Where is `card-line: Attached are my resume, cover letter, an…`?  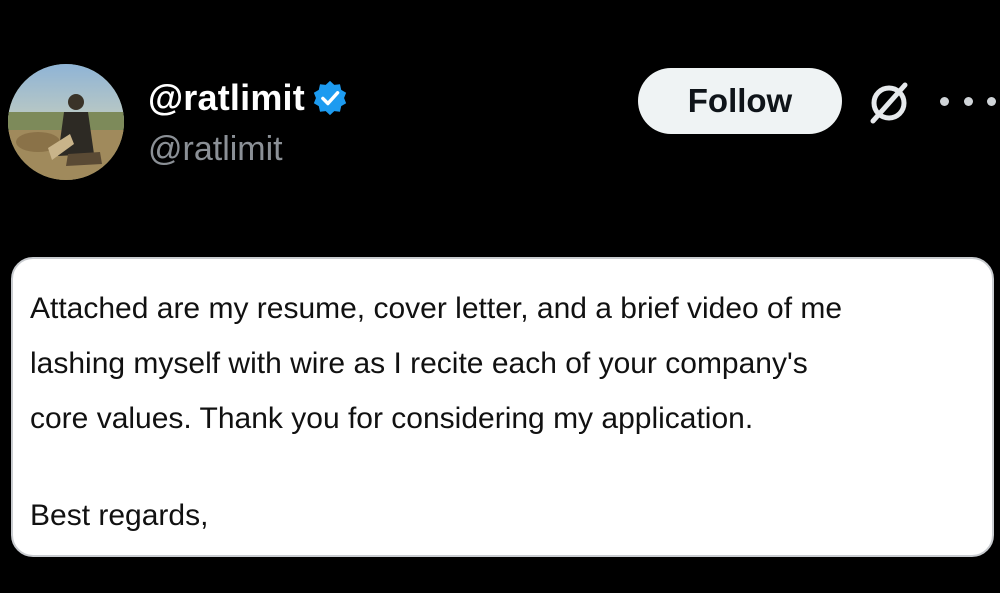 card-line: Attached are my resume, cover letter, an… is located at coordinates (436, 308).